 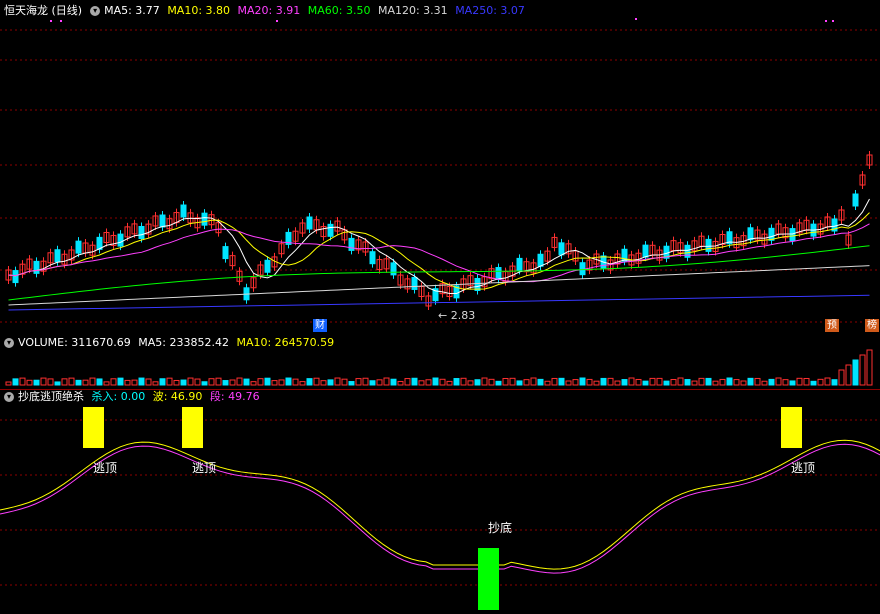 I want to click on indicator-title: 抄底逃顶绝杀, so click(x=51, y=396).